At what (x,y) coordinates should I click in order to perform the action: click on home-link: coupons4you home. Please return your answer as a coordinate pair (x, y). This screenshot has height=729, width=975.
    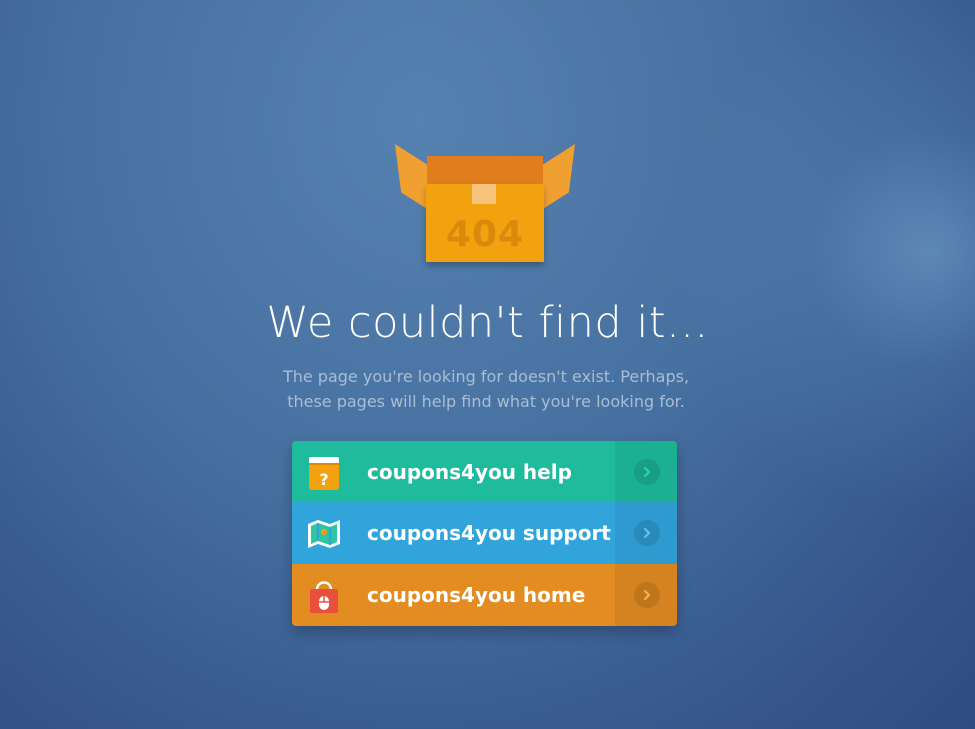
    Looking at the image, I should click on (484, 595).